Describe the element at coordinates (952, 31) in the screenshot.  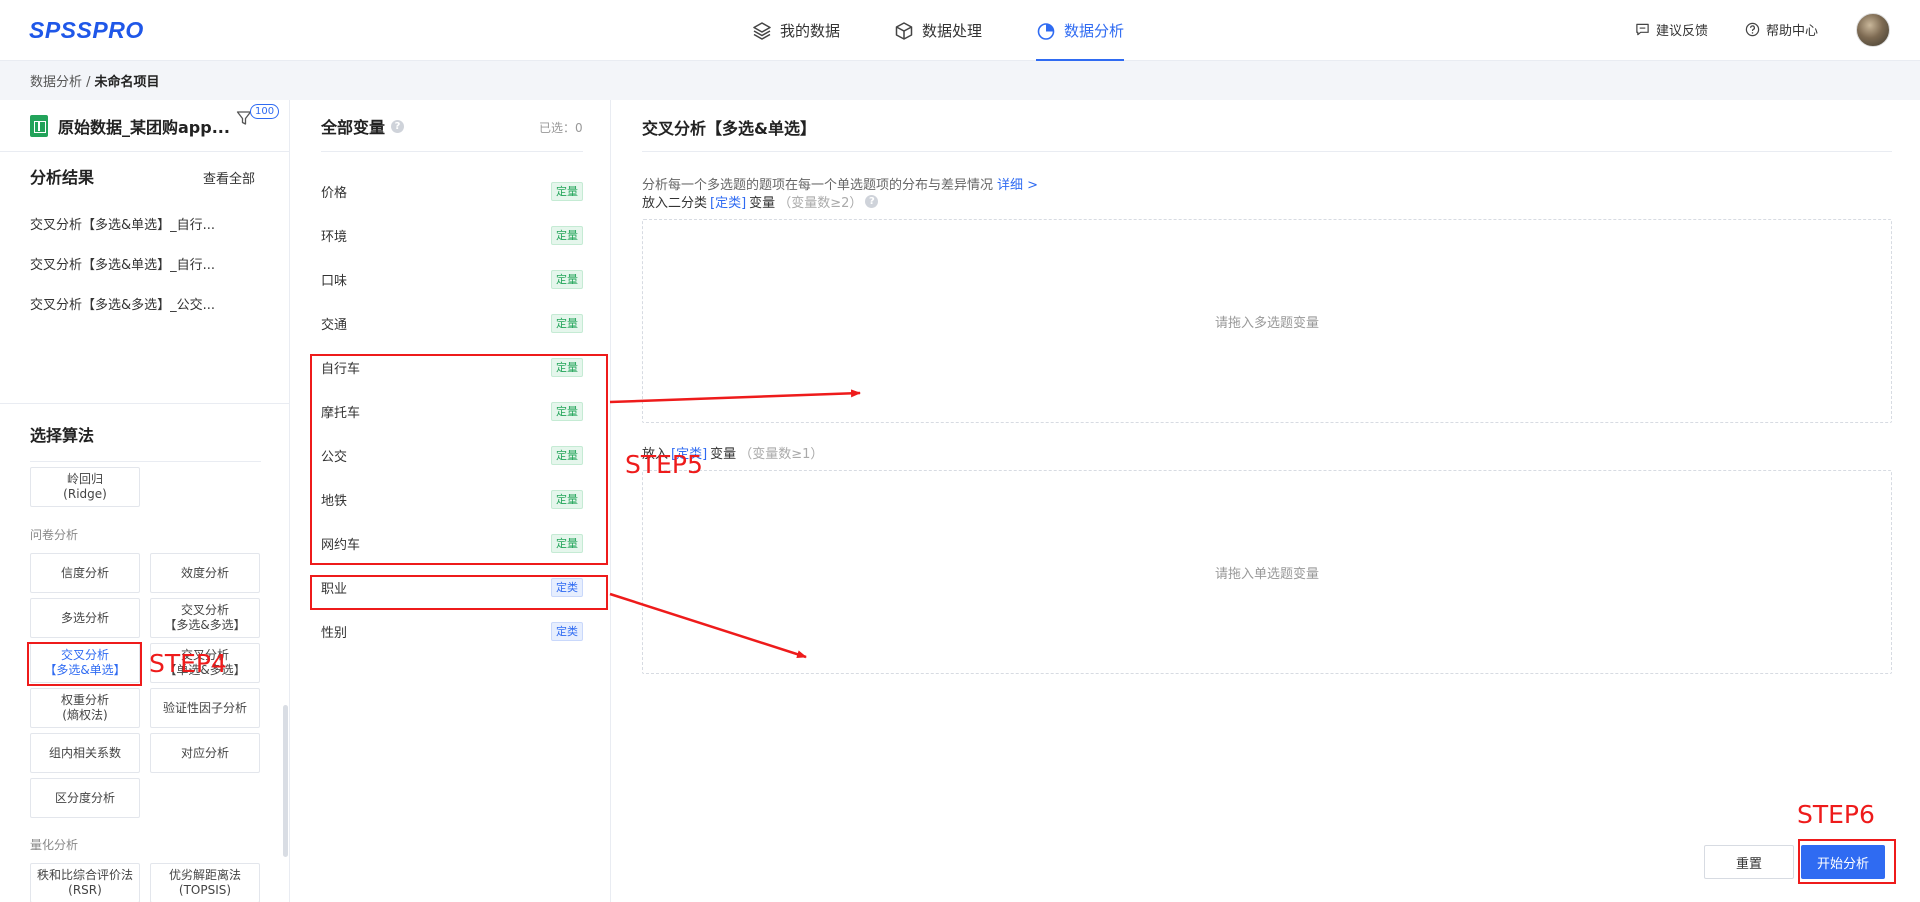
I see `tab-data-processing-label: 数据处理` at that location.